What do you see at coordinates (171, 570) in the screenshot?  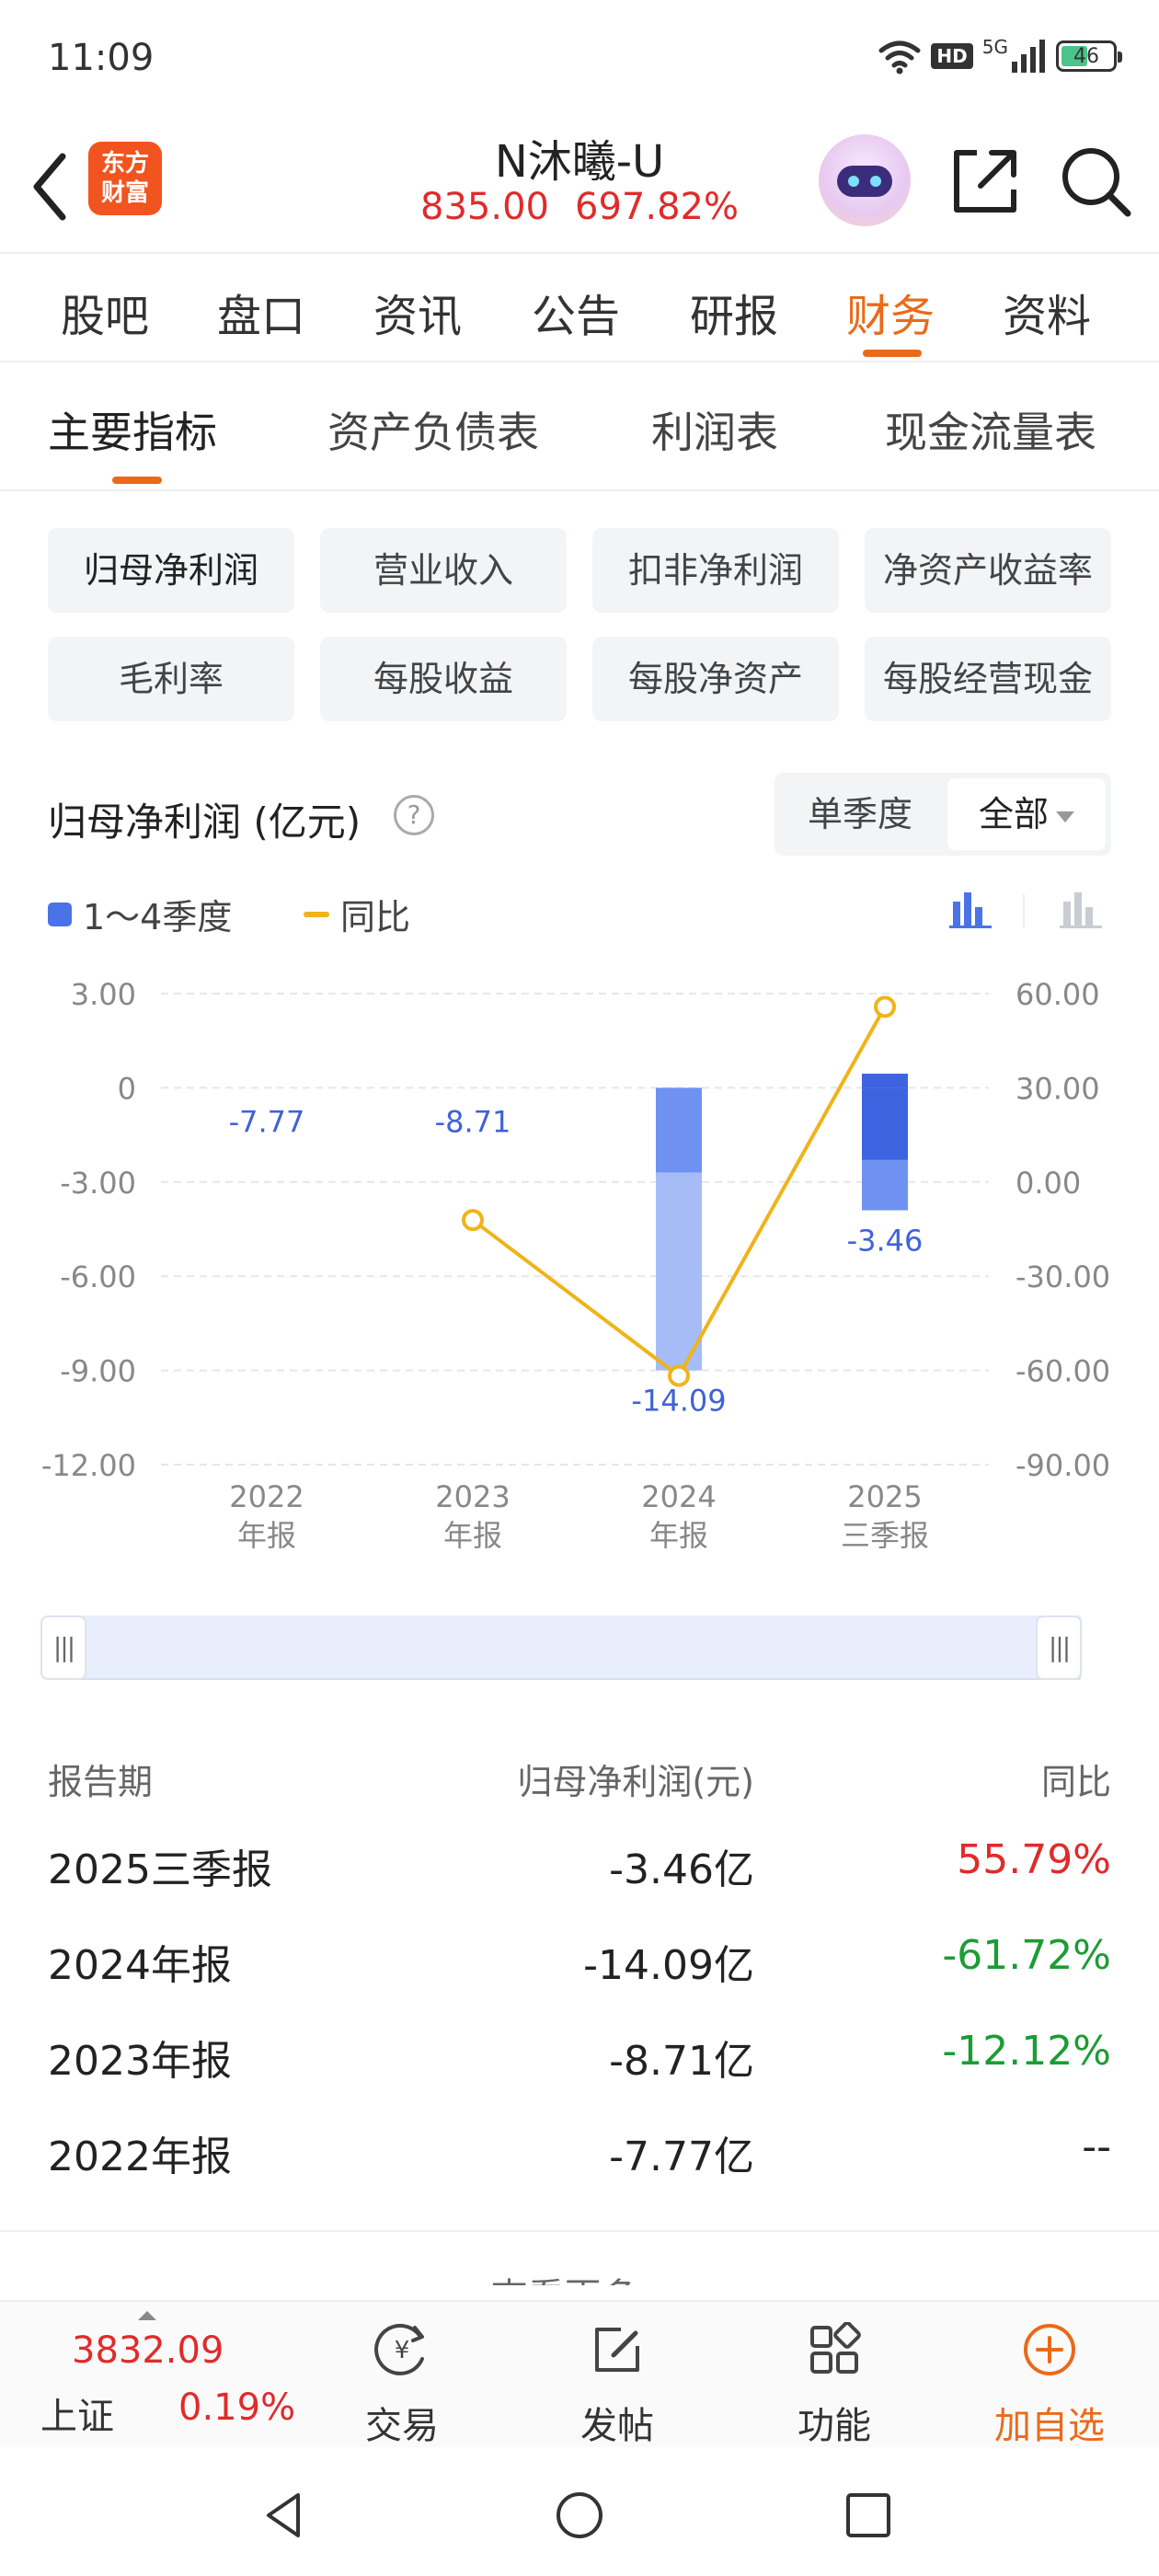 I see `chip-net-profit: 归母净利润` at bounding box center [171, 570].